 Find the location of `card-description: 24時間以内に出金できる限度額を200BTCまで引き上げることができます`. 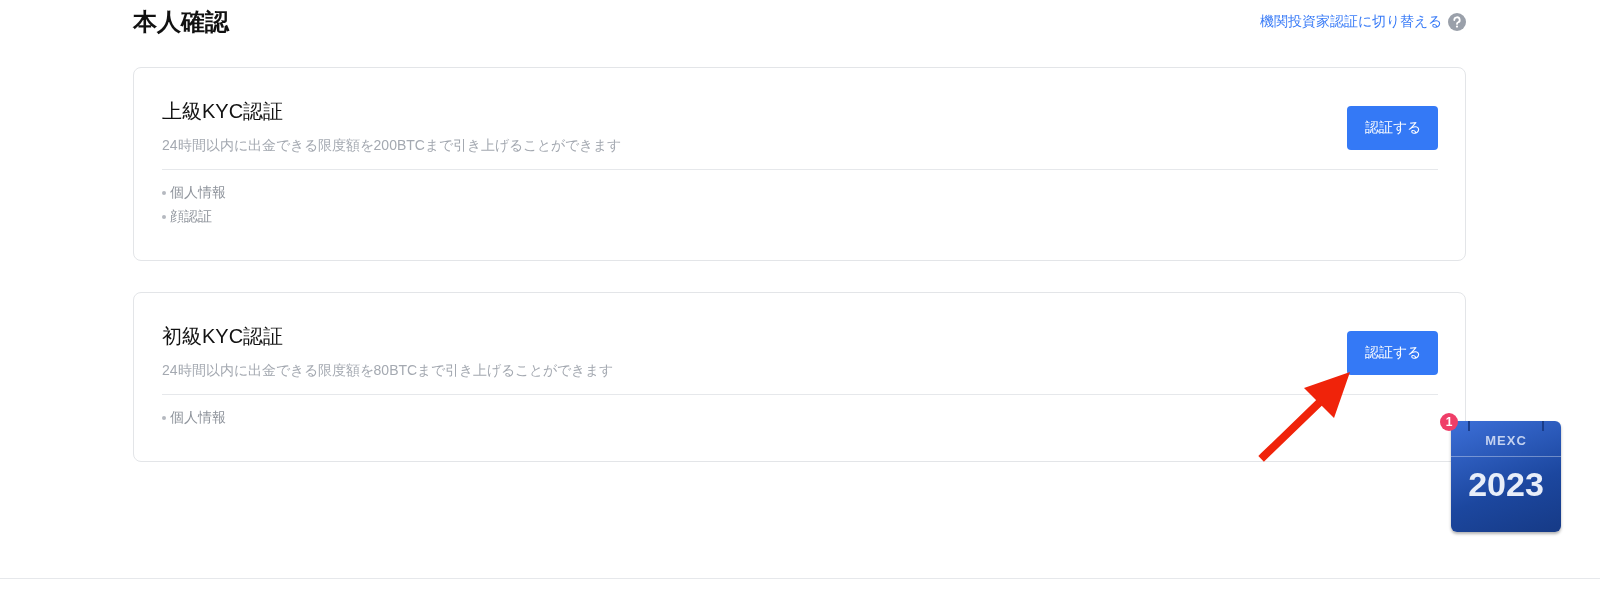

card-description: 24時間以内に出金できる限度額を200BTCまで引き上げることができます is located at coordinates (391, 146).